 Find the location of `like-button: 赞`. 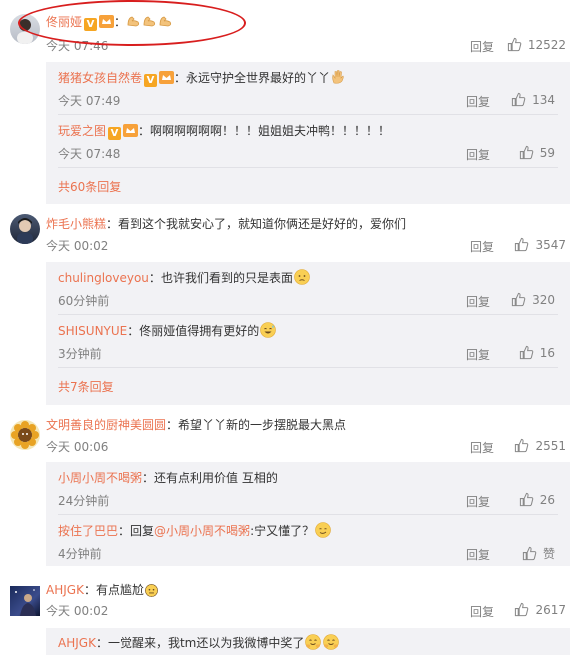

like-button: 赞 is located at coordinates (538, 553).